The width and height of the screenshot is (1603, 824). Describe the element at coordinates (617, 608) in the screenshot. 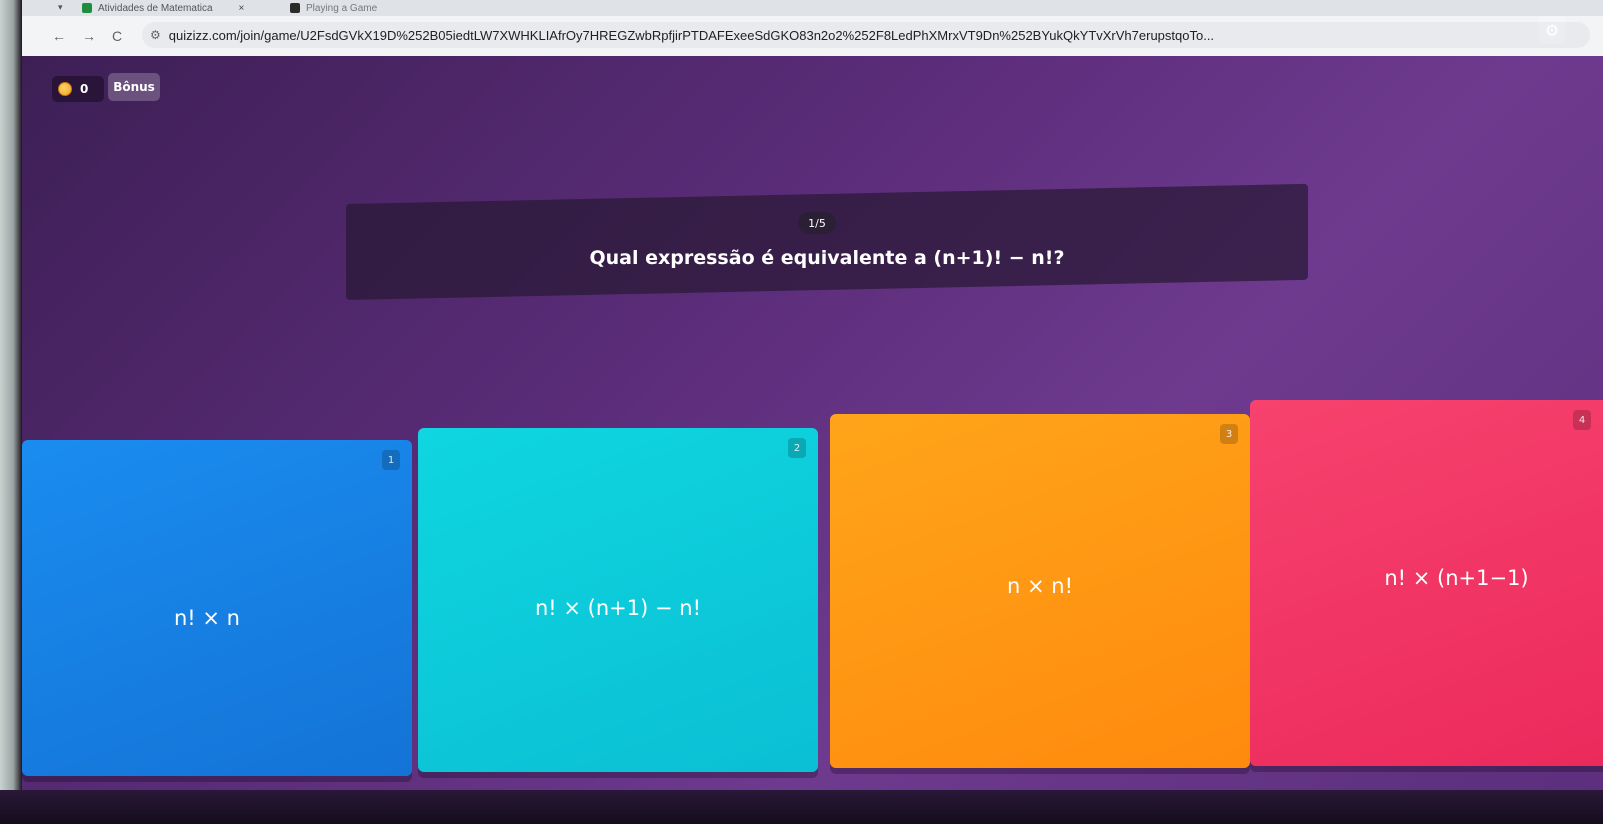

I see `option-label: n! × (n+1) − n!` at that location.